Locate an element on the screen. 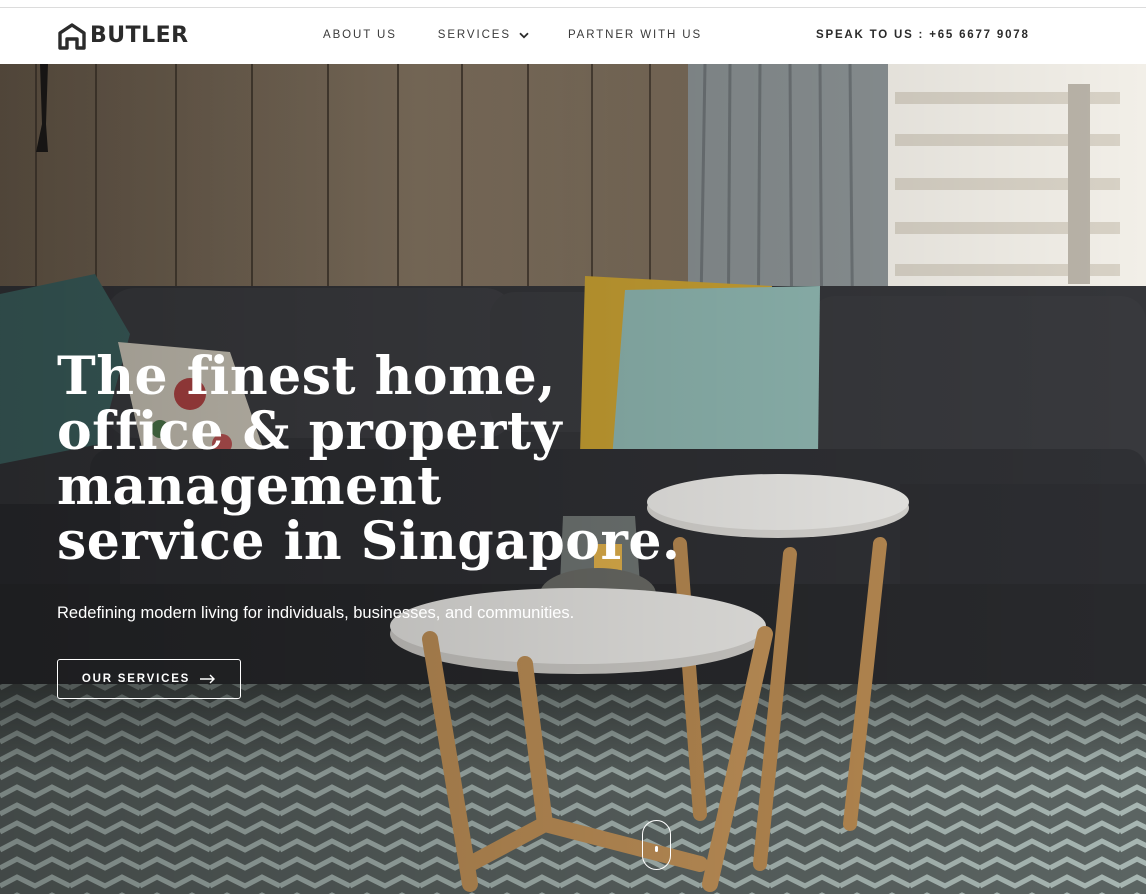  mouse-scroll-icon is located at coordinates (656, 845).